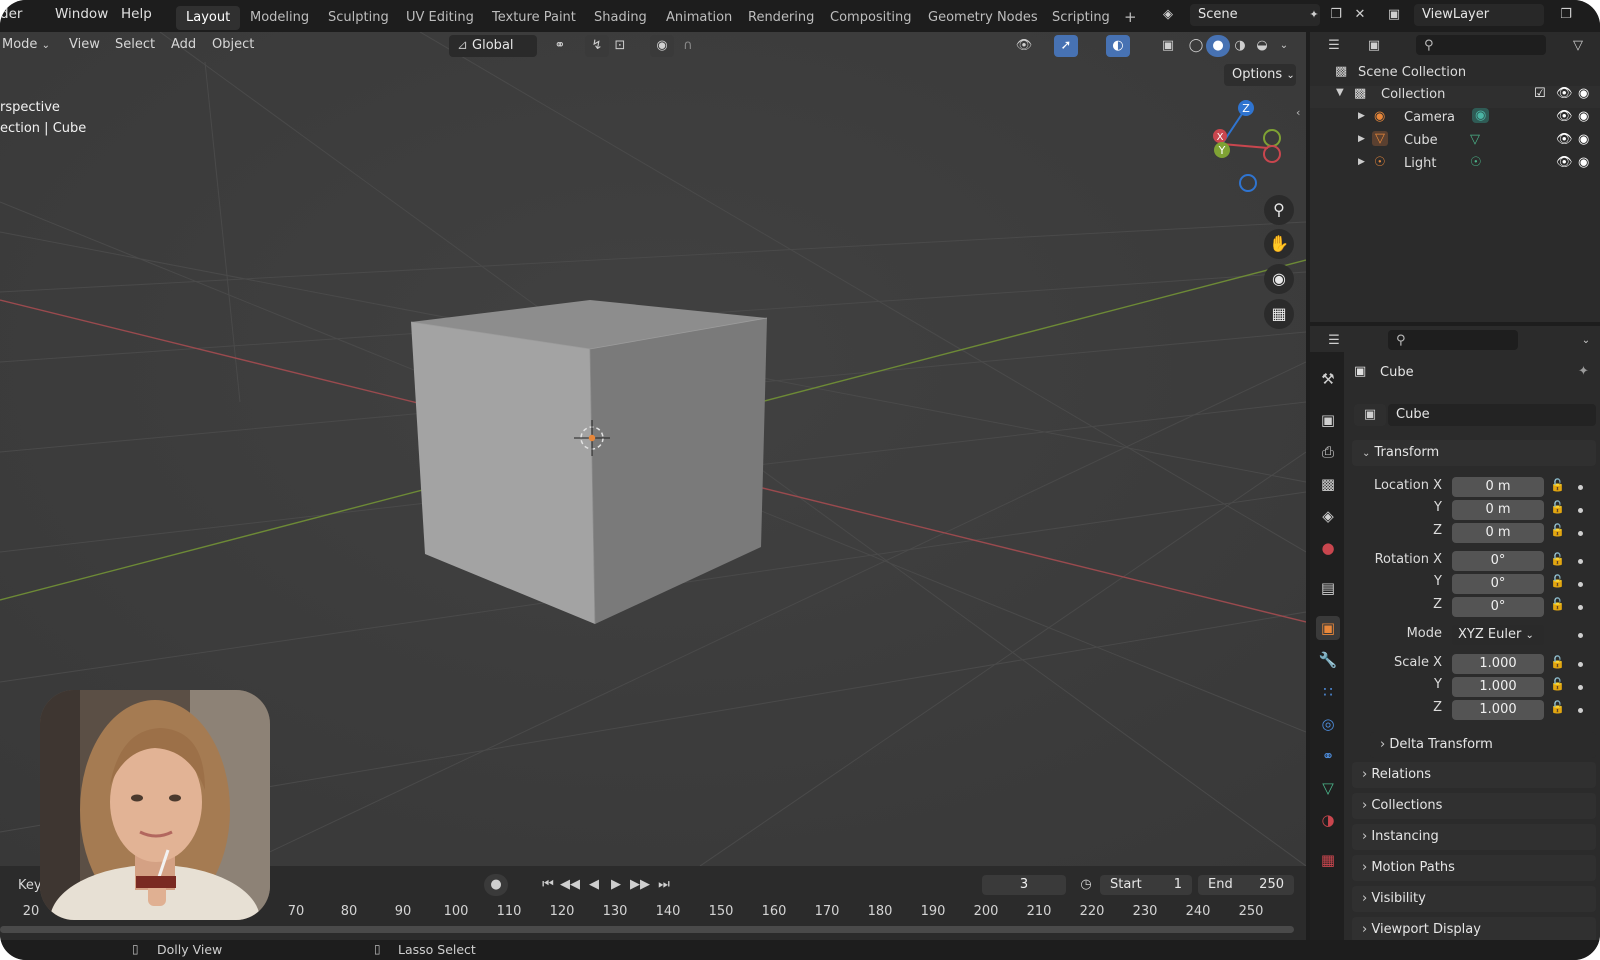 The height and width of the screenshot is (960, 1600). I want to click on rendered-shading-icon: ◒, so click(1262, 46).